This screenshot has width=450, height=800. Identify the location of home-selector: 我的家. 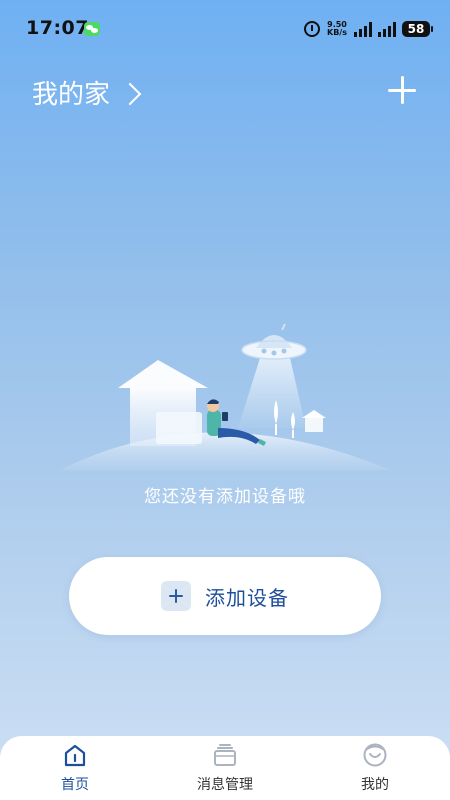
(87, 92).